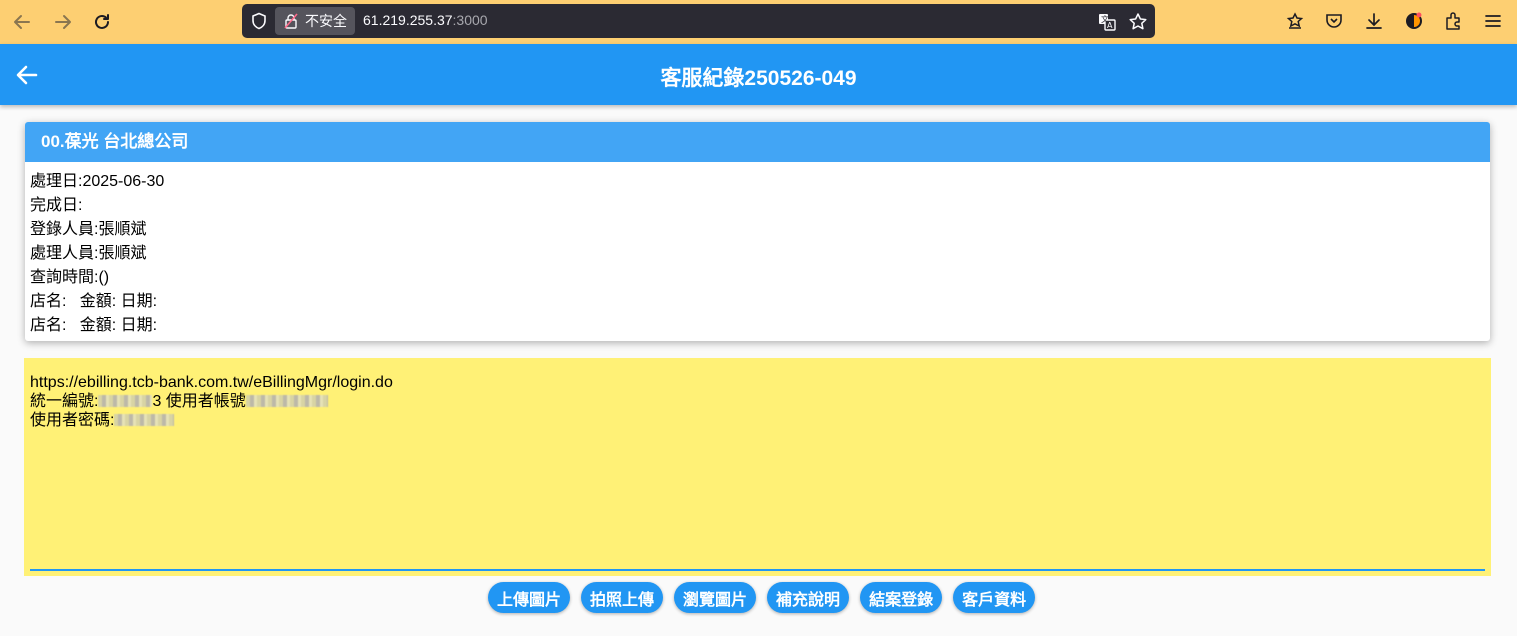  Describe the element at coordinates (994, 597) in the screenshot. I see `customer-data-button: 客戶資料` at that location.